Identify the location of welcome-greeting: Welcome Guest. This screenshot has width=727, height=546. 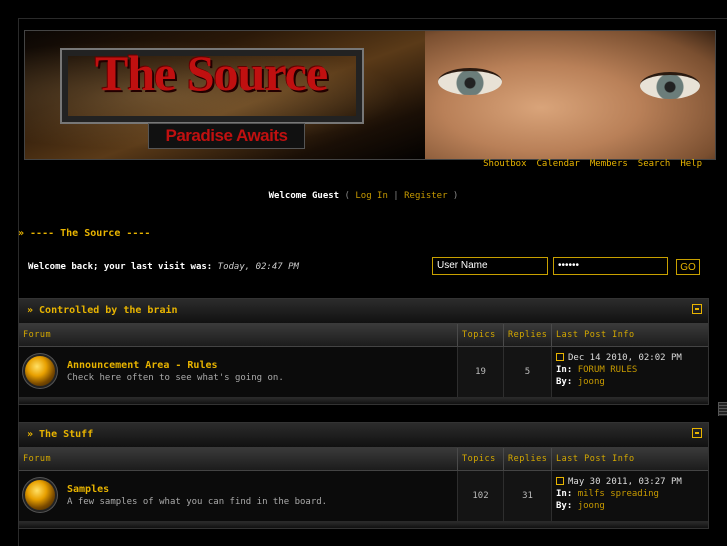
(304, 196).